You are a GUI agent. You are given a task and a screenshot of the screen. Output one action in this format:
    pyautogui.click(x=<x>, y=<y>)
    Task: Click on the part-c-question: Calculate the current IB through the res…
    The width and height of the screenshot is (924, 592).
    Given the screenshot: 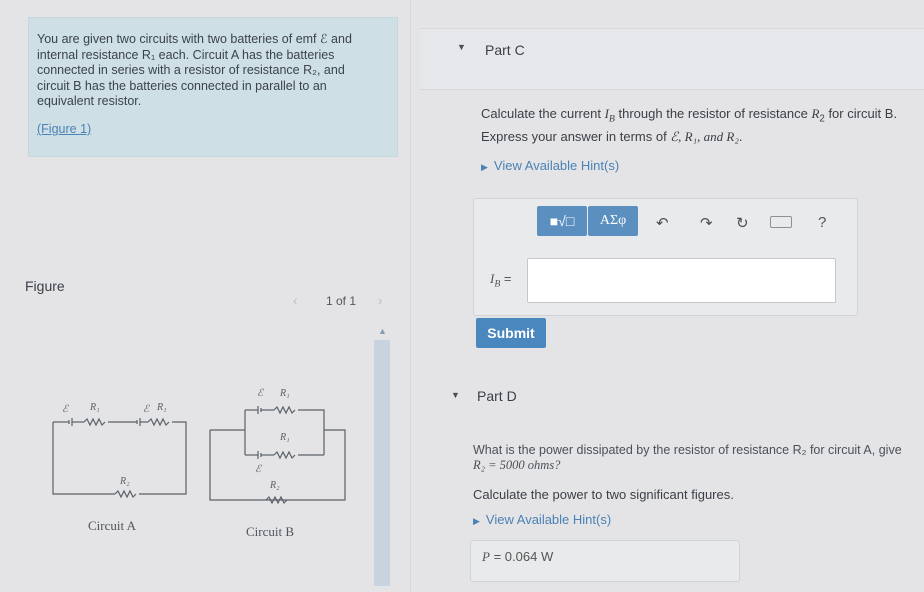 What is the action you would take?
    pyautogui.click(x=689, y=115)
    